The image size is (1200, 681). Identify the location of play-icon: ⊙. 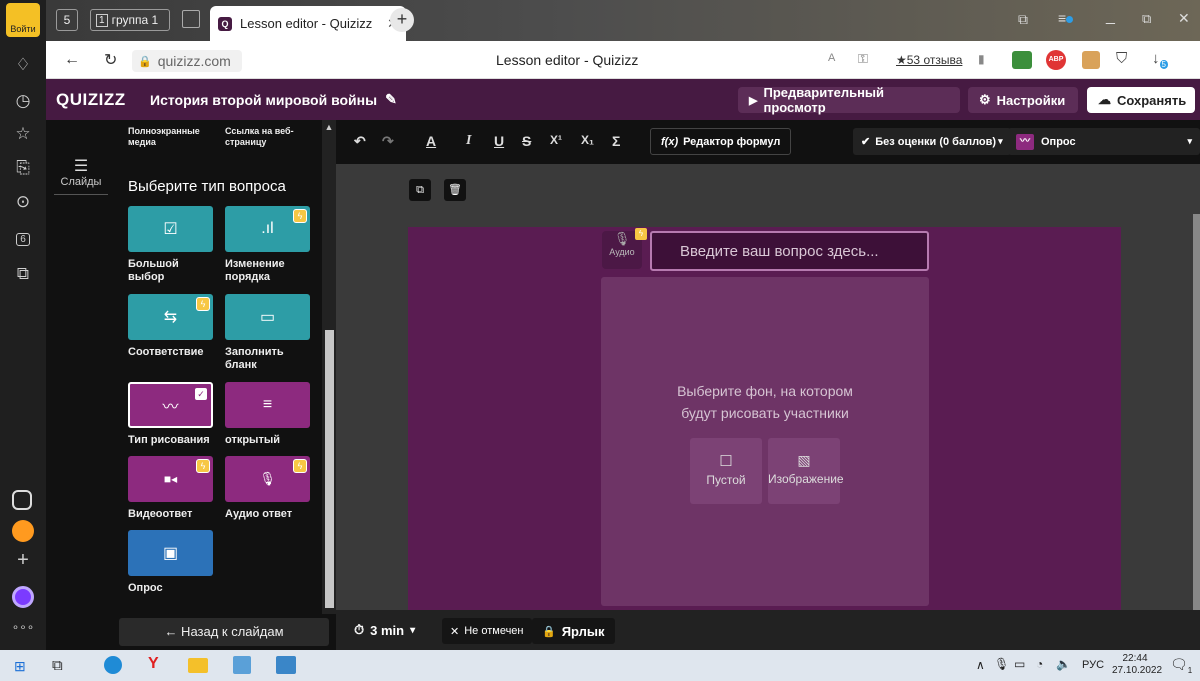
(23, 202).